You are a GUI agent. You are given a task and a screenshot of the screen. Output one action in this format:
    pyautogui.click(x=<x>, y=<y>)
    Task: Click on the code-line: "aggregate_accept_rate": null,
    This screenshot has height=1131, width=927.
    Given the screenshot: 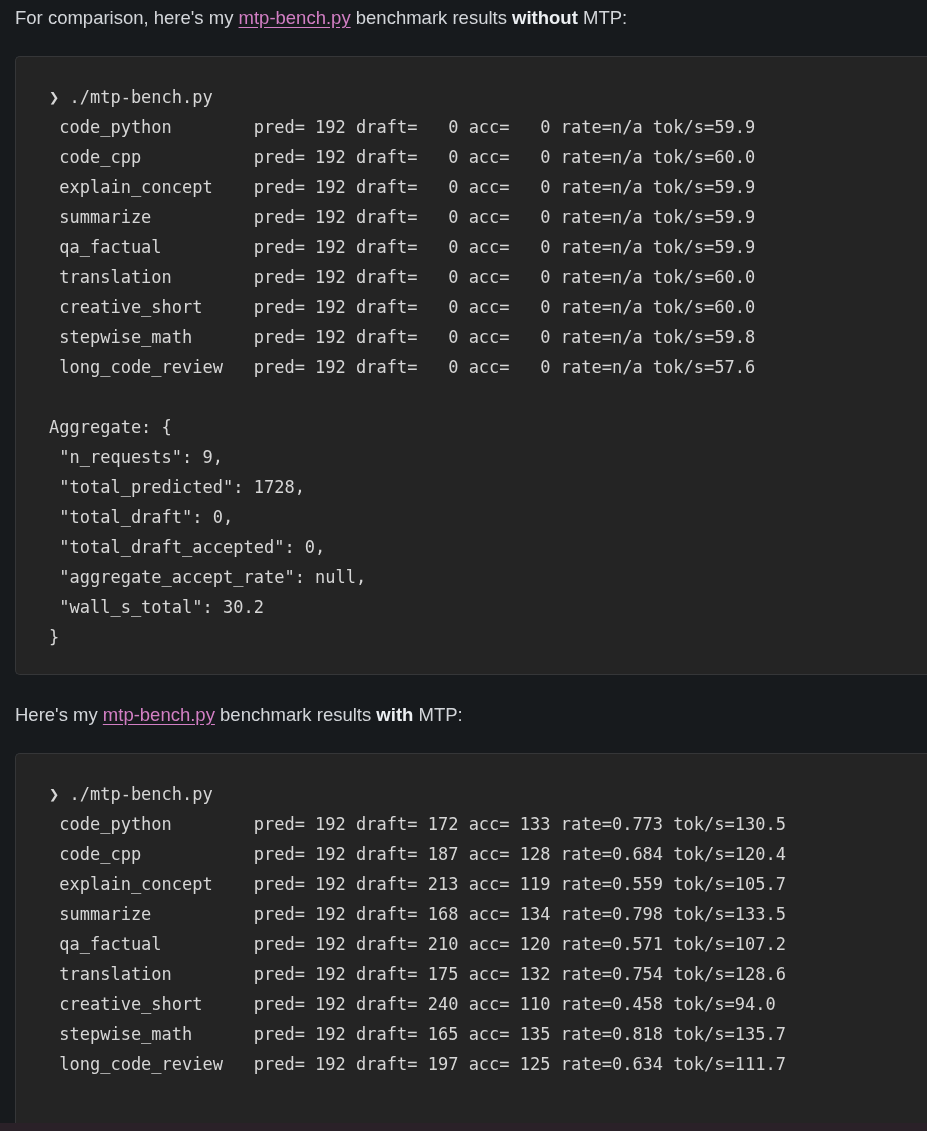 What is the action you would take?
    pyautogui.click(x=212, y=577)
    